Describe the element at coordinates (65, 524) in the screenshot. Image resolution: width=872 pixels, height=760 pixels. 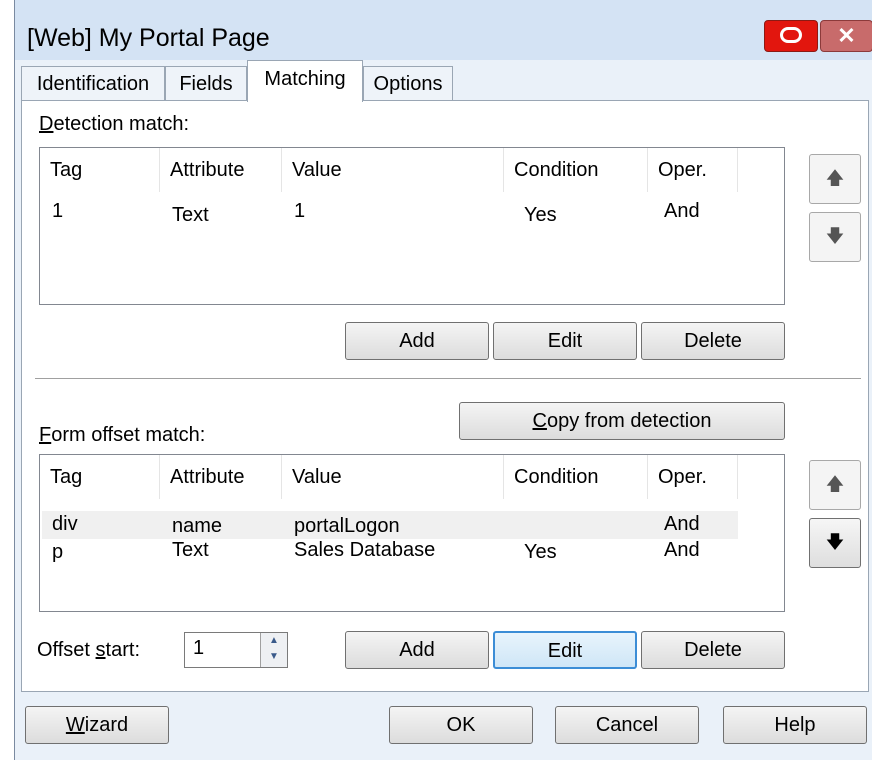
I see `cell-tag: div` at that location.